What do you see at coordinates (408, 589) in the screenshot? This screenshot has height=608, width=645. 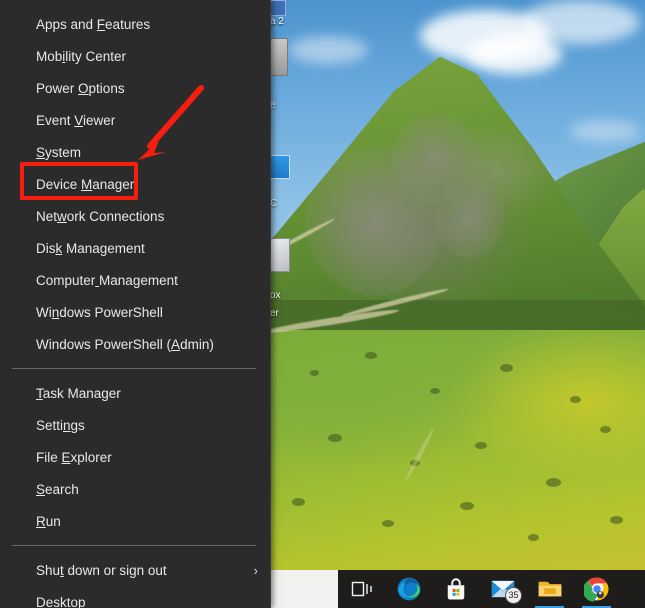 I see `microsoft-edge-icon` at bounding box center [408, 589].